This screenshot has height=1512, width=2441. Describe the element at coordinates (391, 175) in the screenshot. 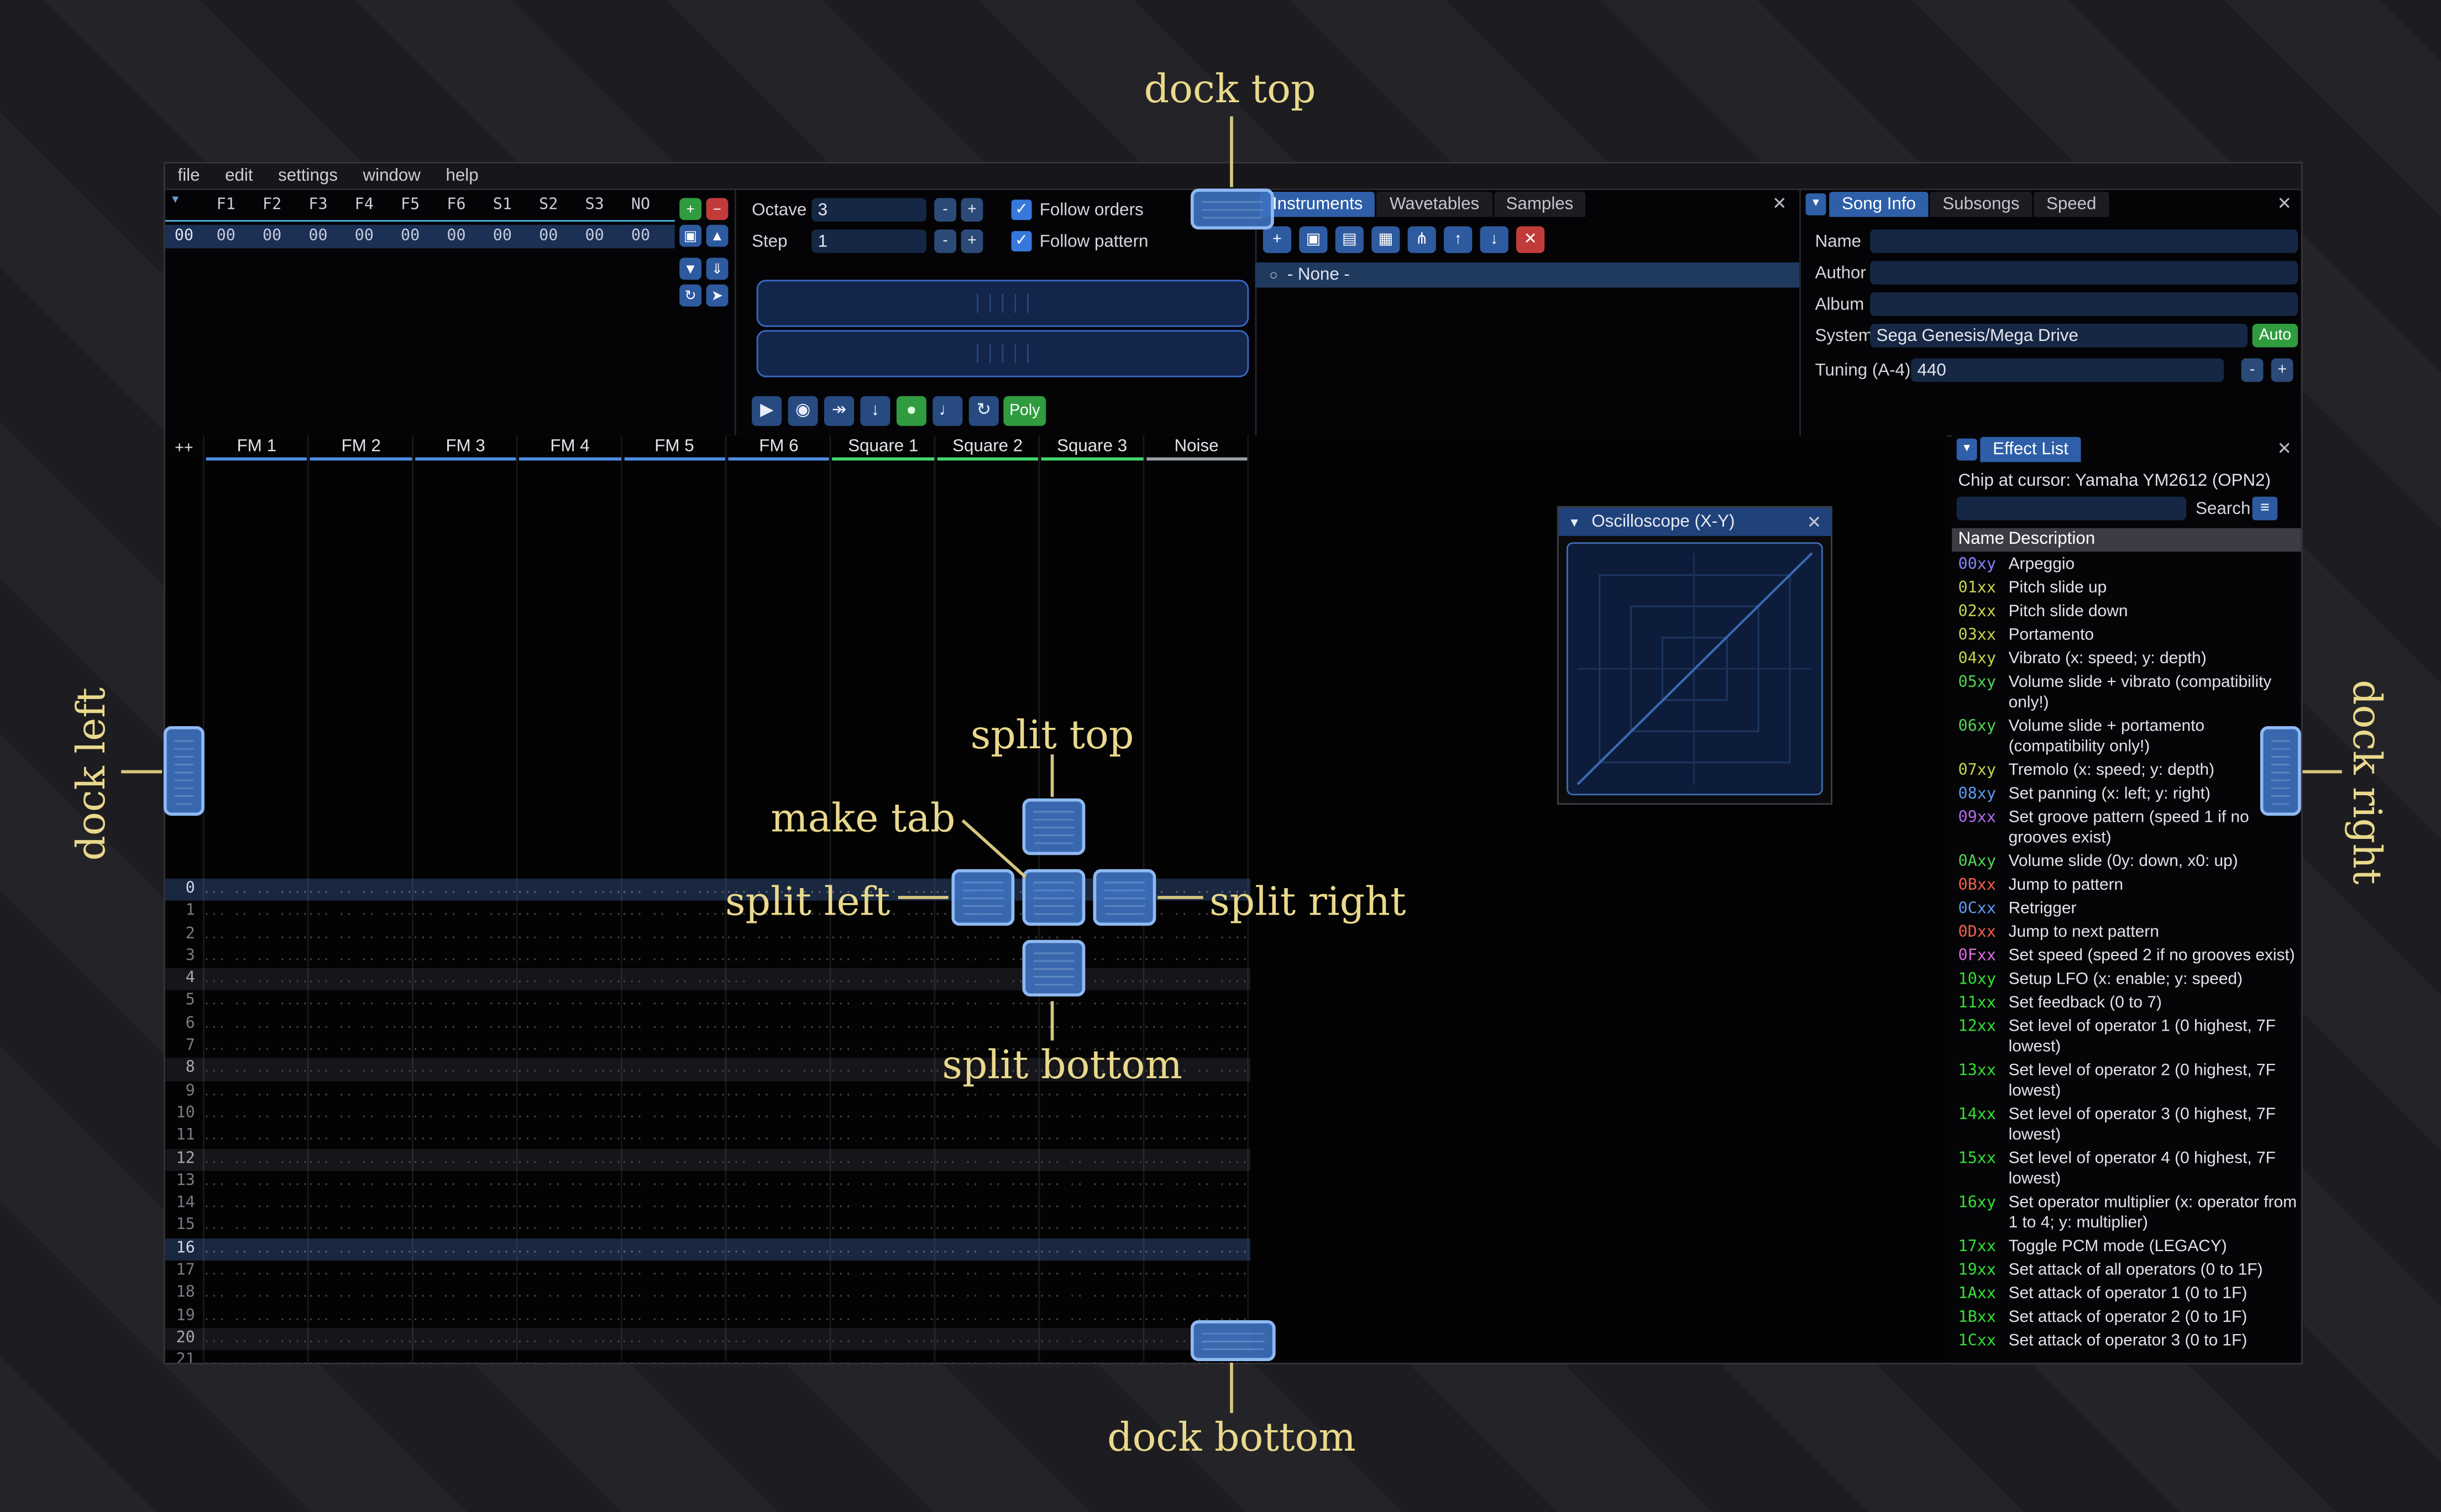

I see `menu-item: window` at that location.